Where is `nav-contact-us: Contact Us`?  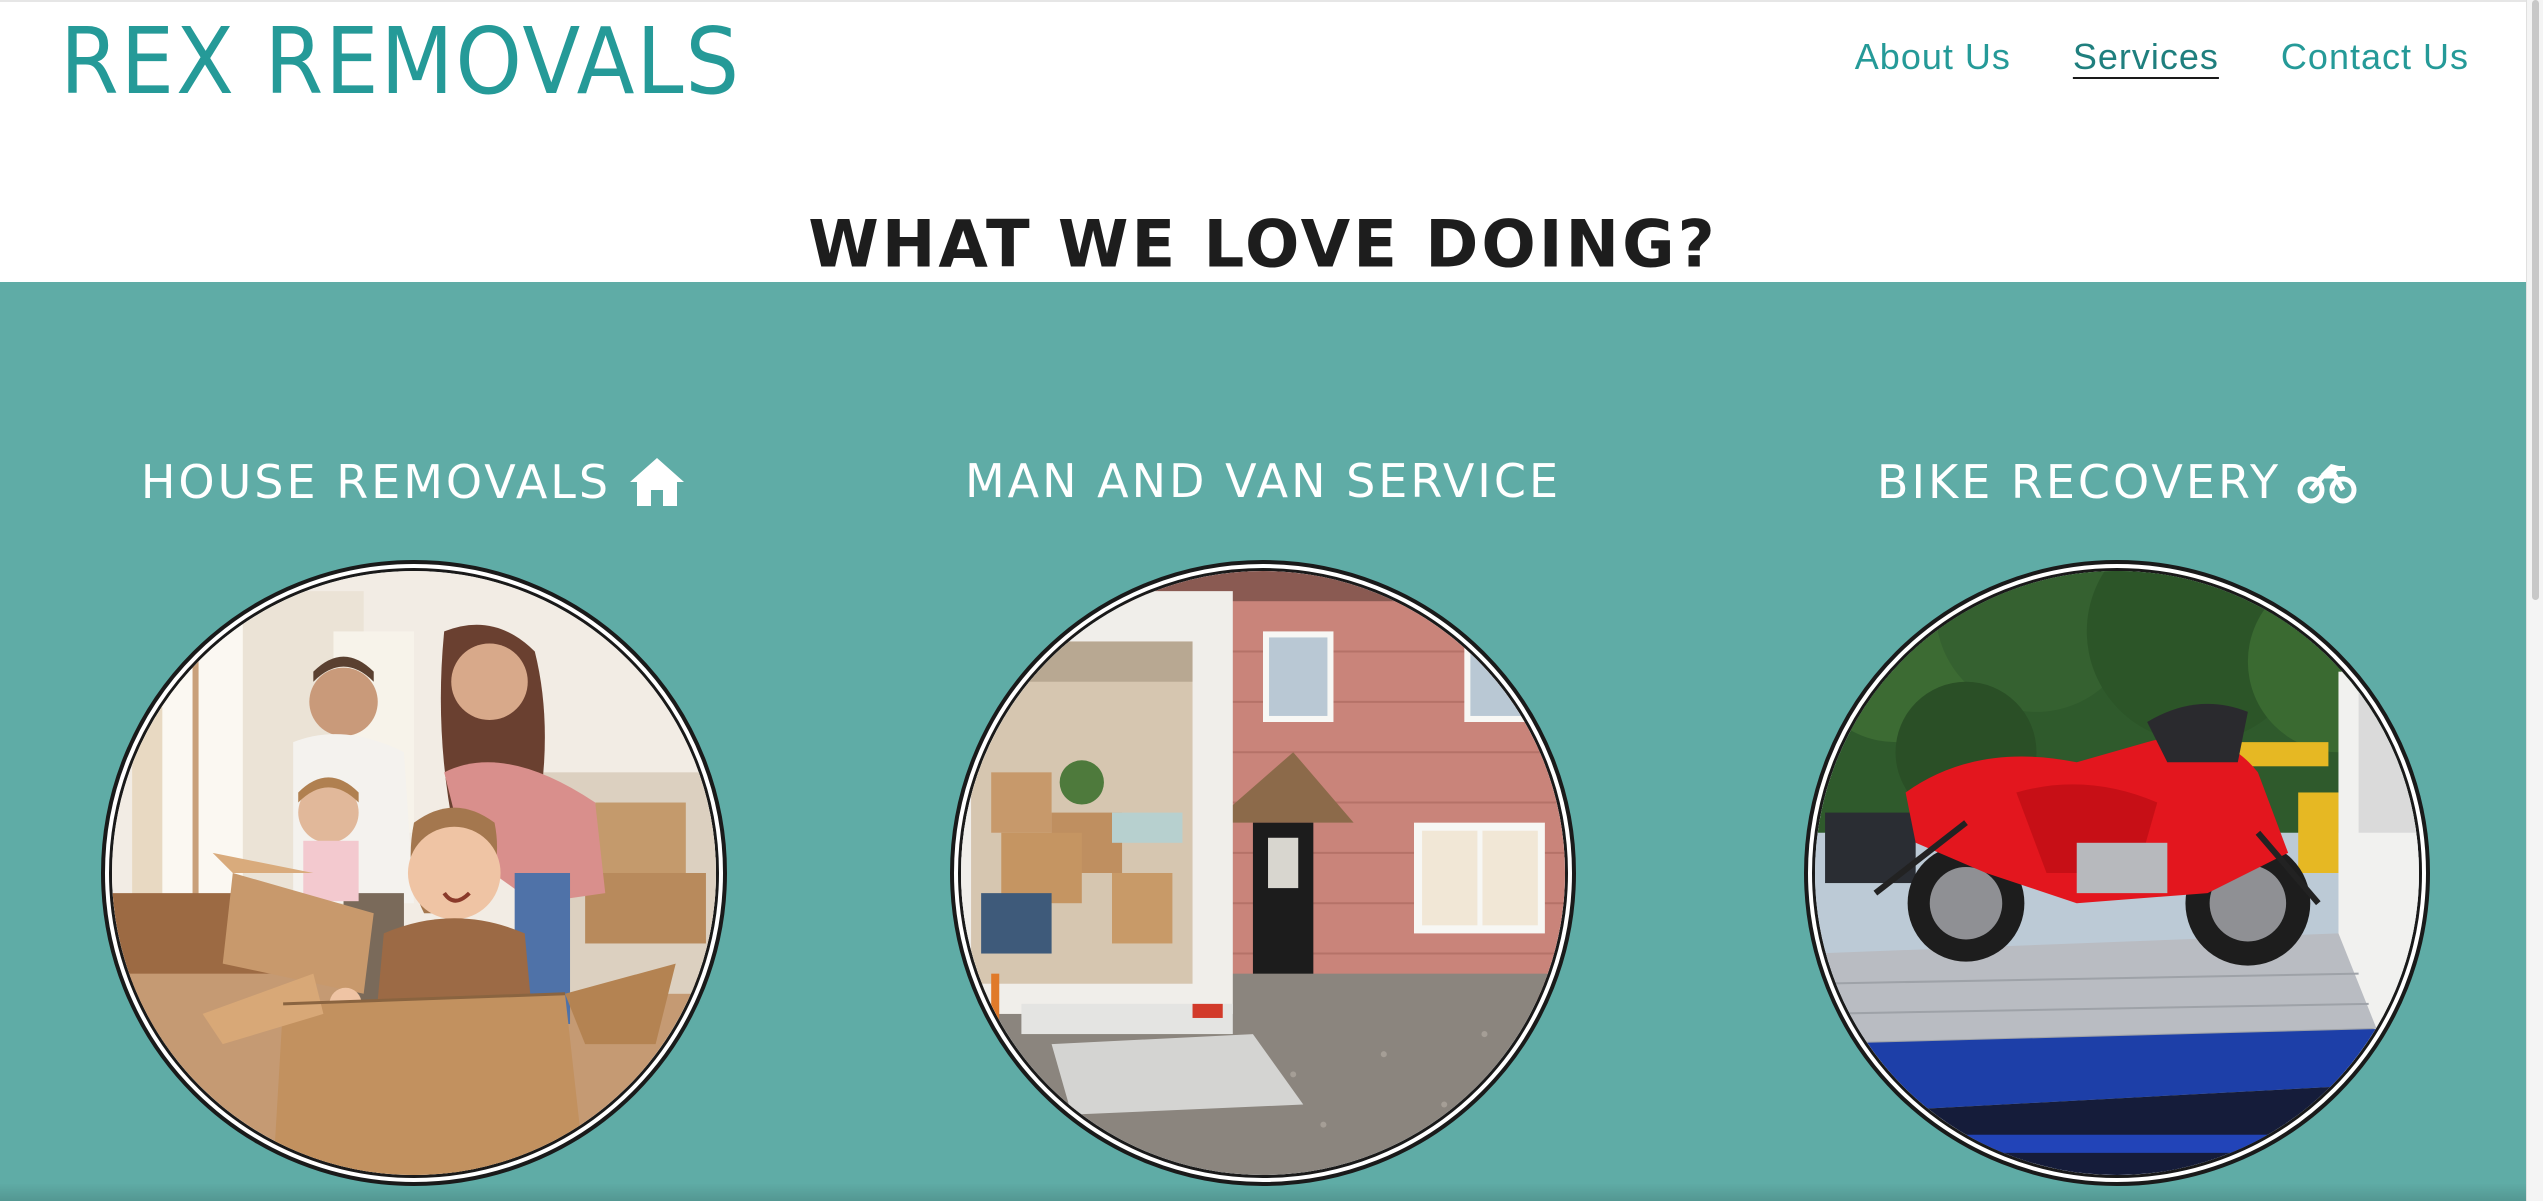
nav-contact-us: Contact Us is located at coordinates (2375, 57).